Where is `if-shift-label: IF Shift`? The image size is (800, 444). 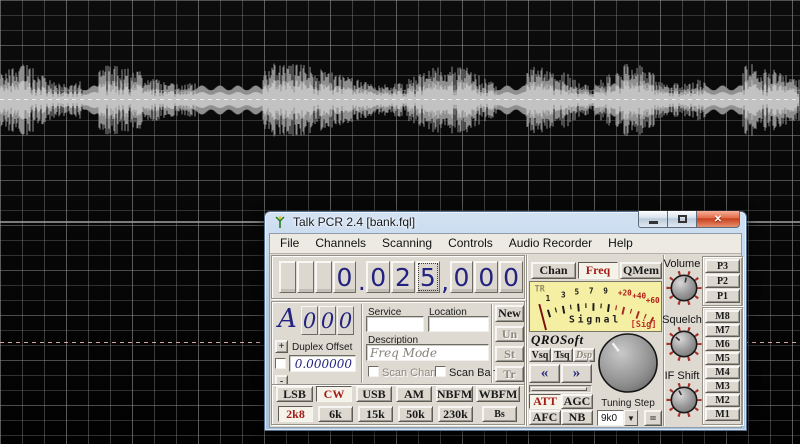
if-shift-label: IF Shift is located at coordinates (682, 376).